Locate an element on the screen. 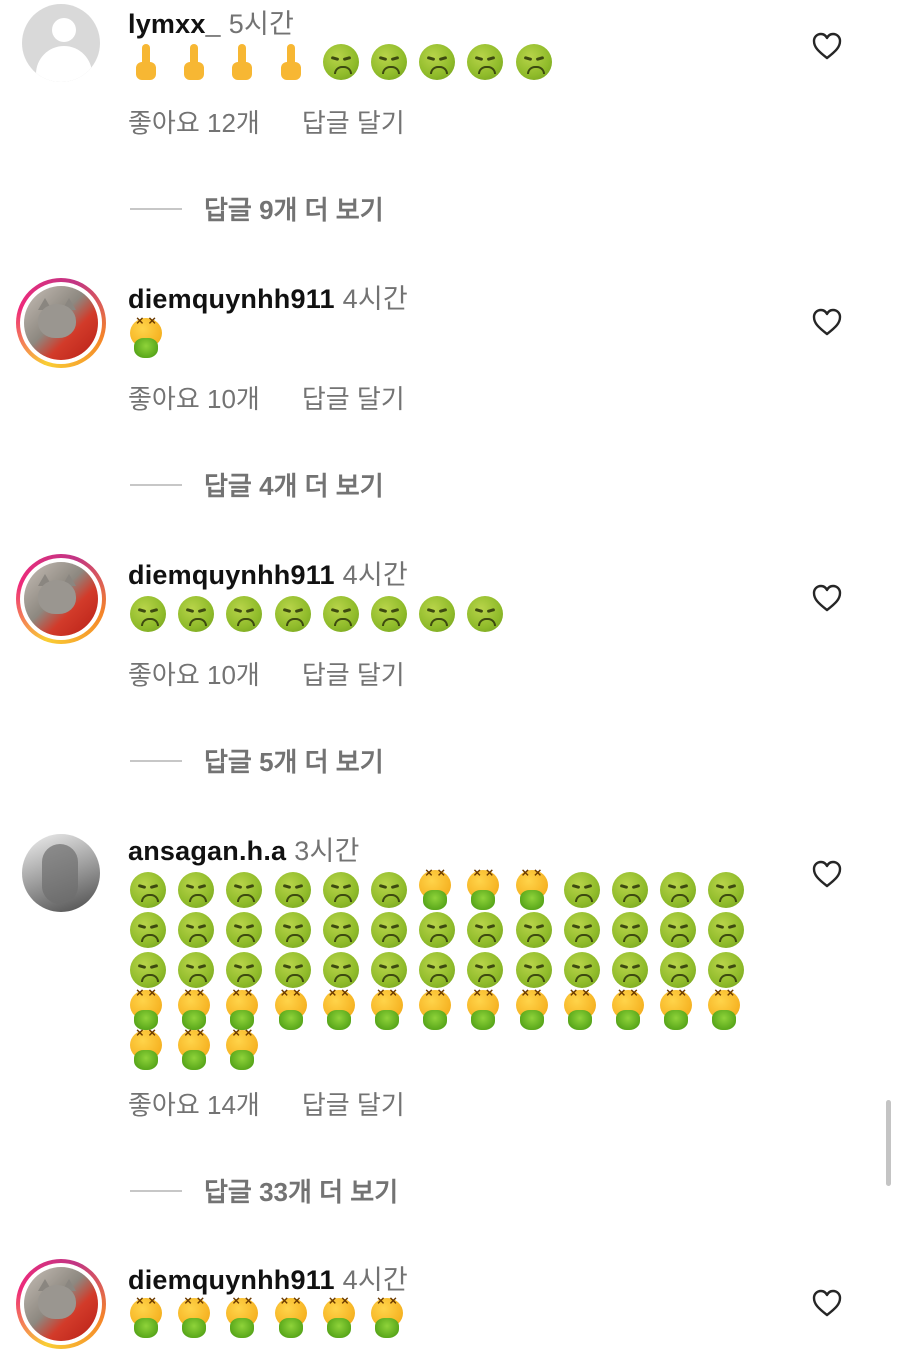 Image resolution: width=900 pixels, height=1351 pixels. view-replies-label: 답글 33개 더 보기 is located at coordinates (301, 1192).